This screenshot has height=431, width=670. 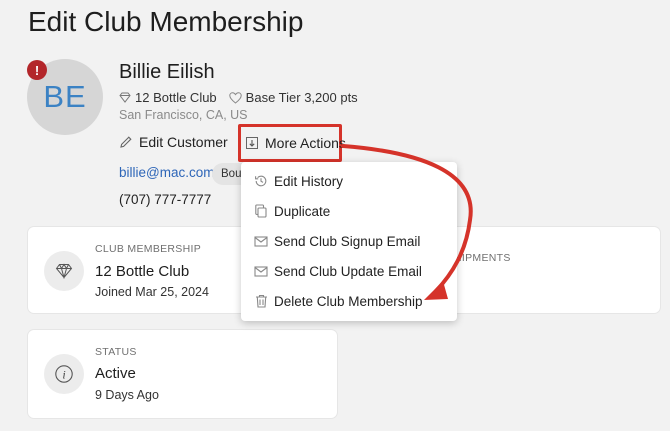 I want to click on edit-customer-label: Edit Customer, so click(x=183, y=142).